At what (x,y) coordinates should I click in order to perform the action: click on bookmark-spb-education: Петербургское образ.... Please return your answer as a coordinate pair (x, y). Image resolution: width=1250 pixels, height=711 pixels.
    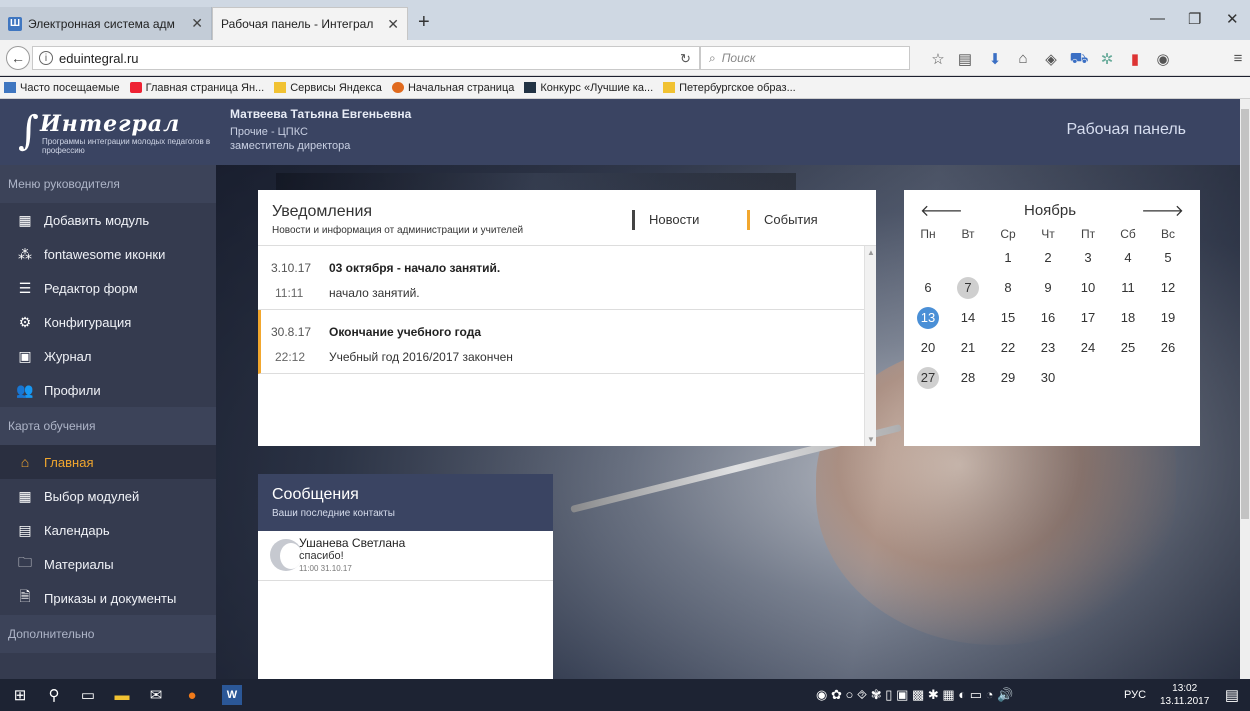
    Looking at the image, I should click on (729, 88).